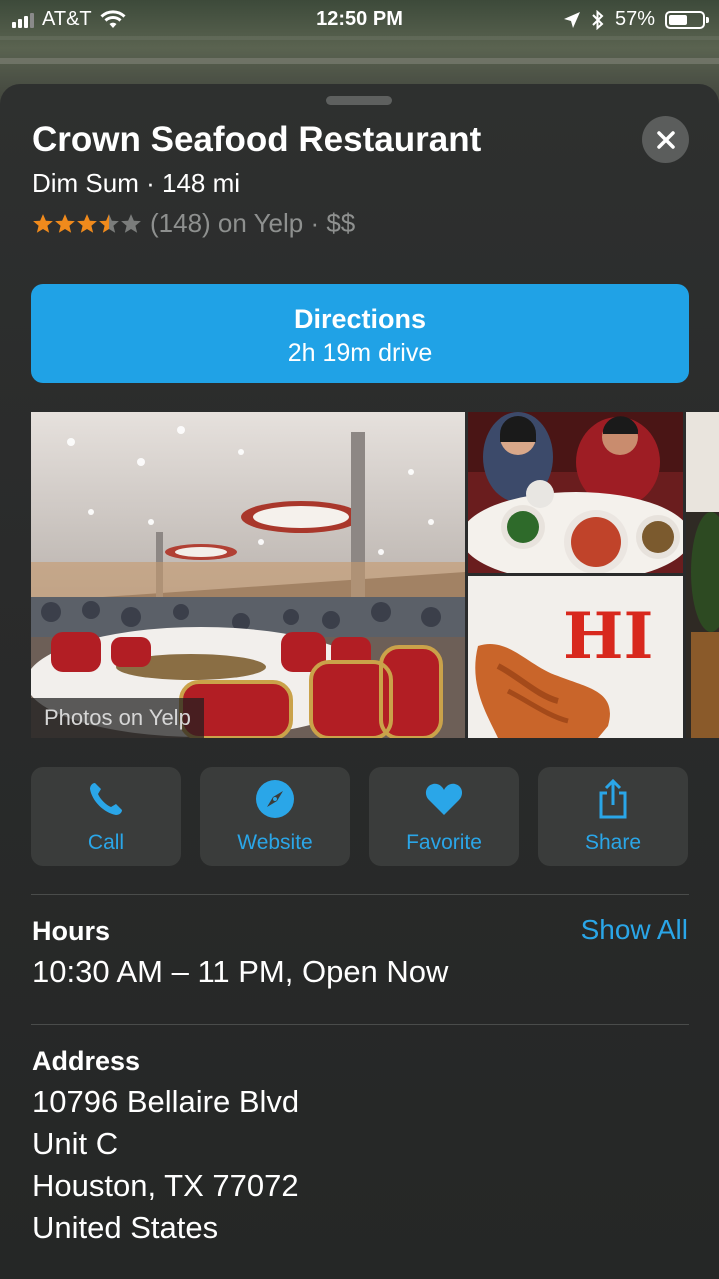  I want to click on battery-icon, so click(687, 19).